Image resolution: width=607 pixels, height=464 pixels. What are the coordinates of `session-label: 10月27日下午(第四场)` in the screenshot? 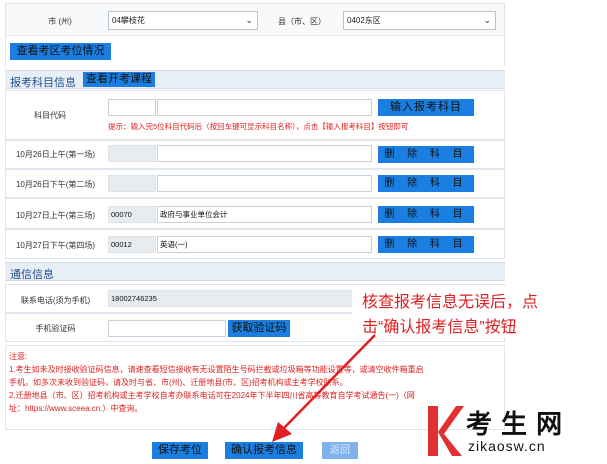 It's located at (55, 245).